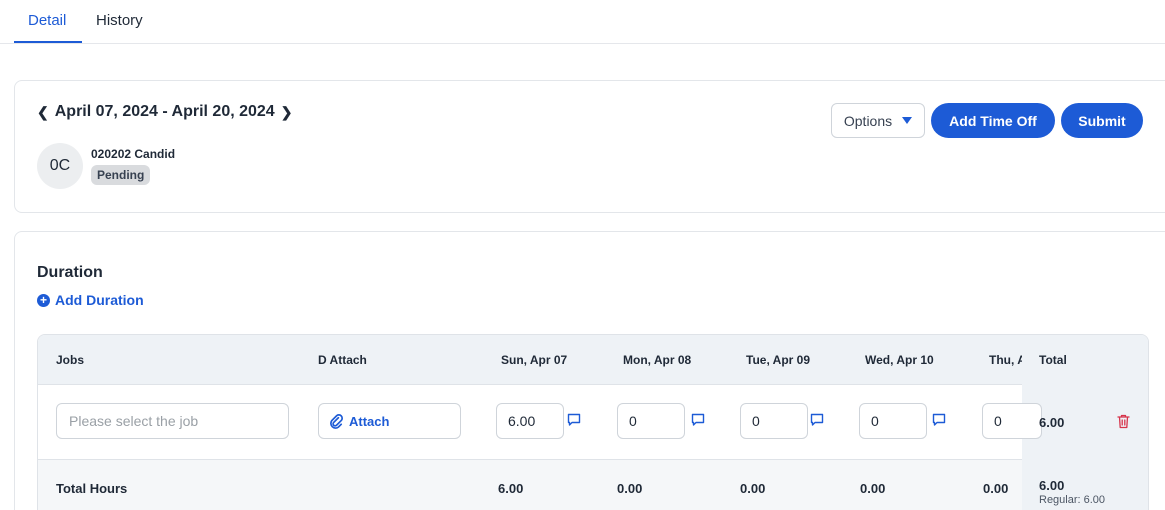 This screenshot has width=1165, height=510. What do you see at coordinates (60, 166) in the screenshot?
I see `avatar: 0C` at bounding box center [60, 166].